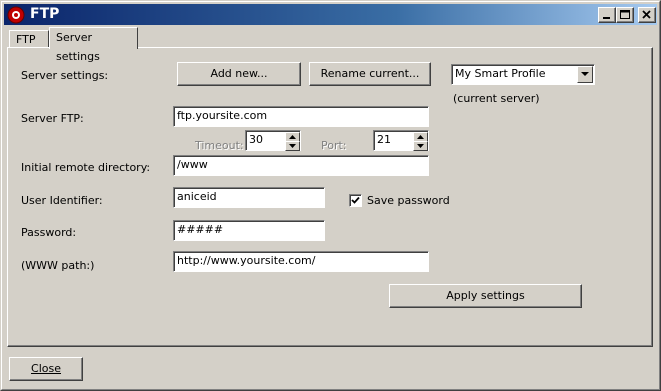  Describe the element at coordinates (256, 139) in the screenshot. I see `timeout-value: 30` at that location.